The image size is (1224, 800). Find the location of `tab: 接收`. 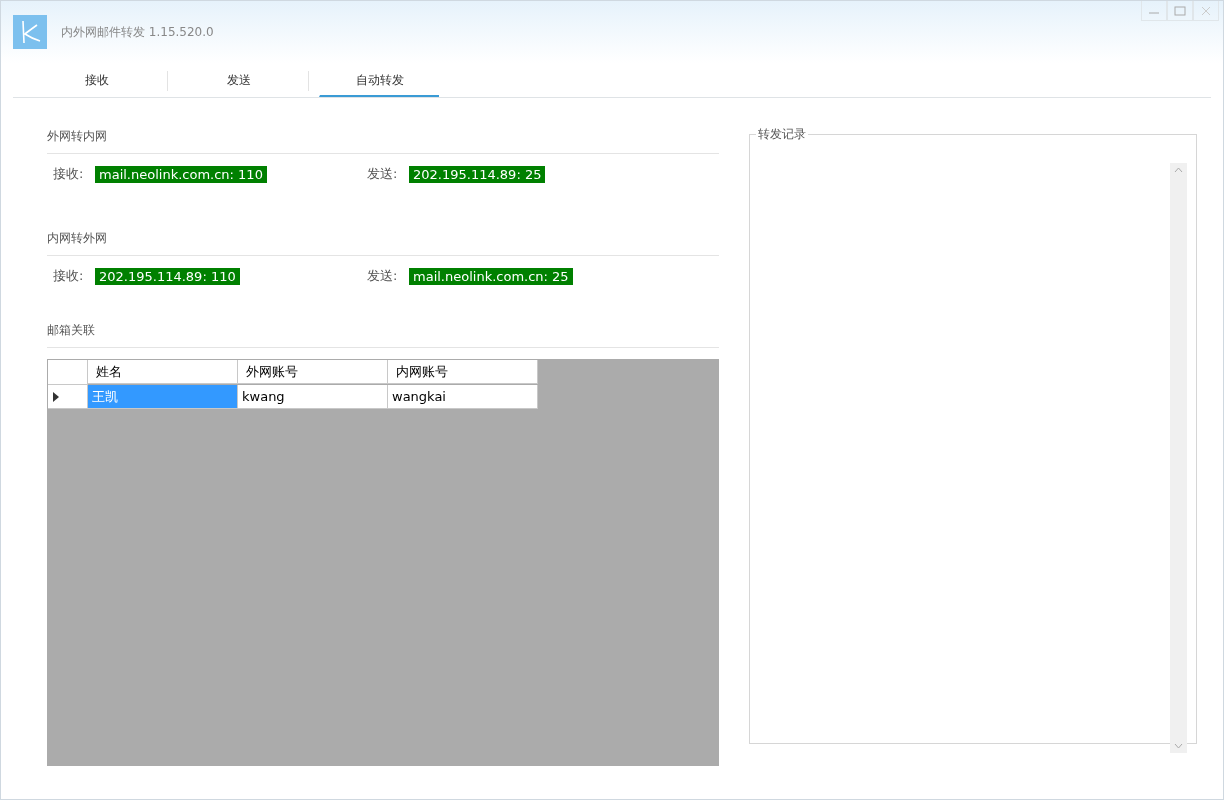

tab: 接收 is located at coordinates (97, 81).